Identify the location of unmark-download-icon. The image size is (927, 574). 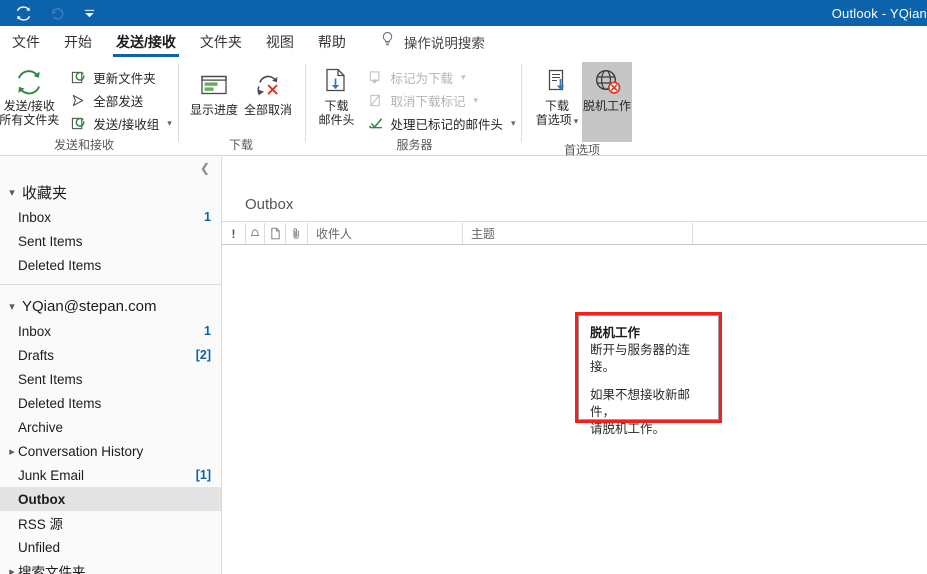
(375, 100).